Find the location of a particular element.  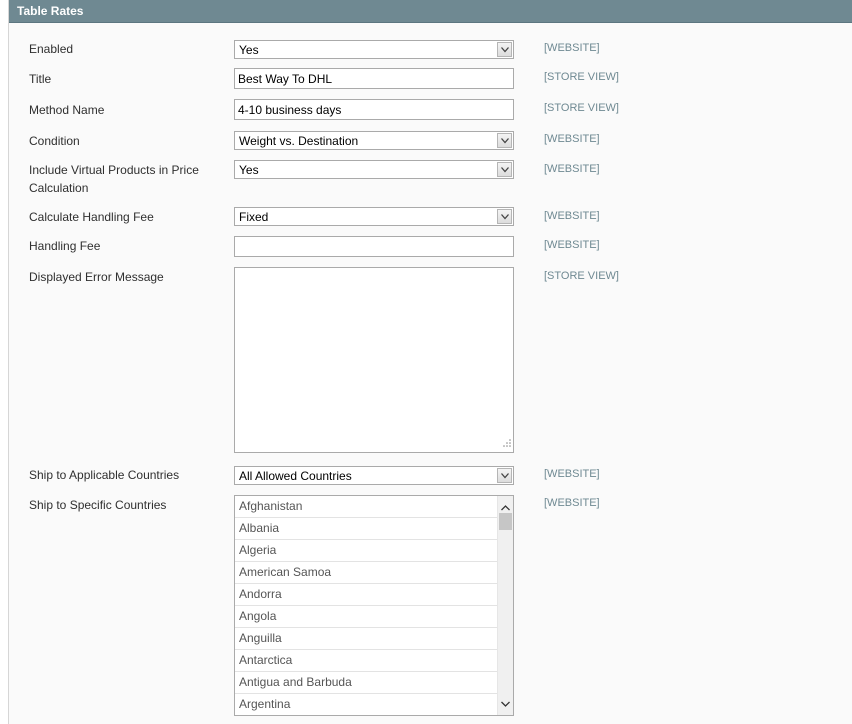

method-name-input-value: 4-10 business days is located at coordinates (290, 110).